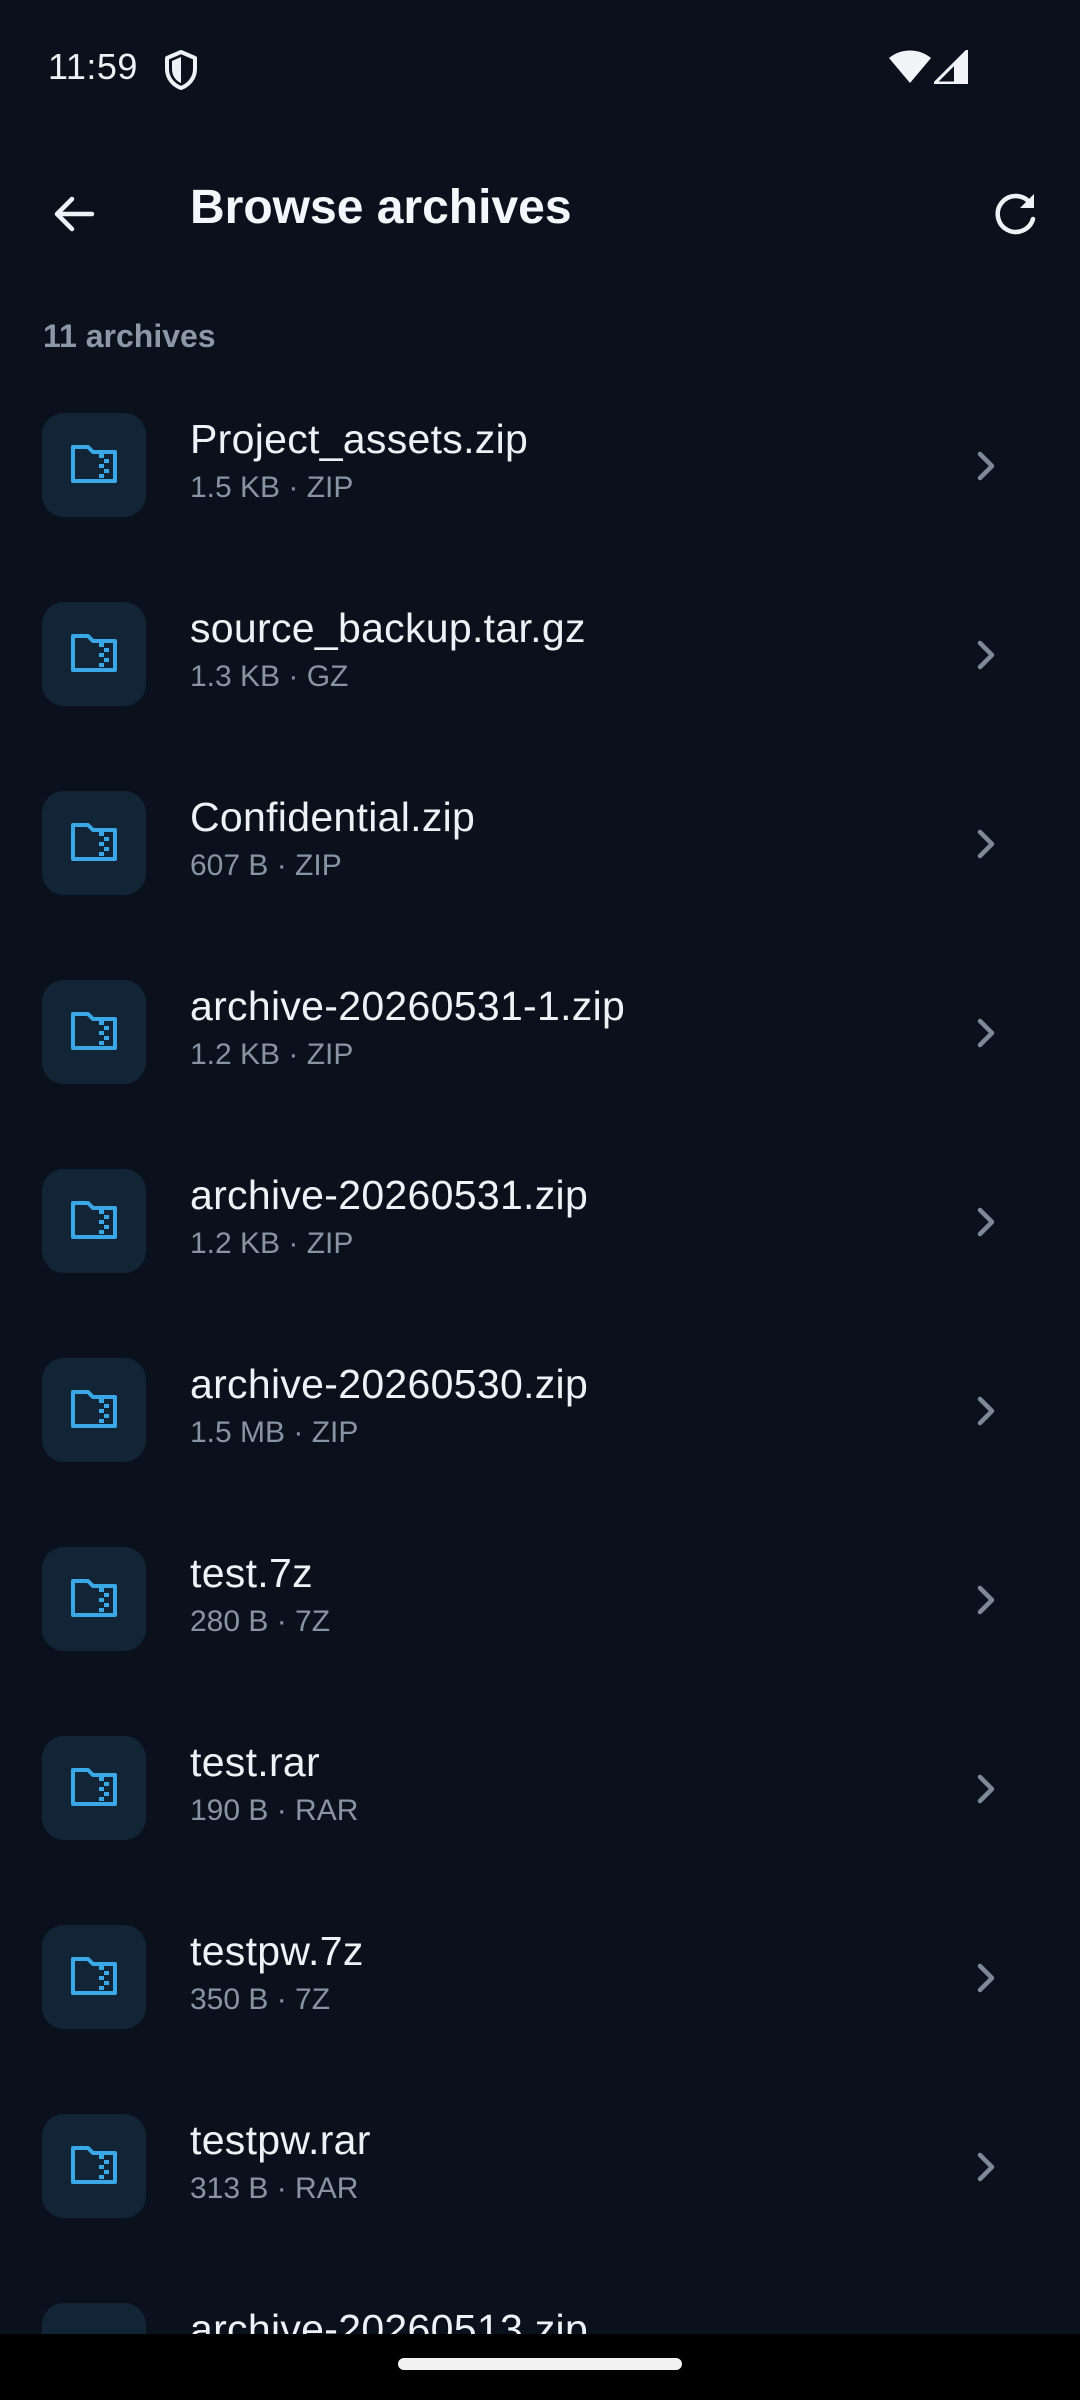 This screenshot has width=1080, height=2400. I want to click on archive-count-label: 11 archives, so click(129, 336).